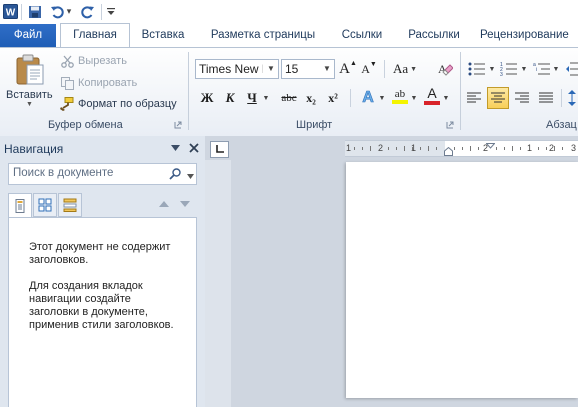 The width and height of the screenshot is (578, 407). What do you see at coordinates (88, 11) in the screenshot?
I see `redo-icon` at bounding box center [88, 11].